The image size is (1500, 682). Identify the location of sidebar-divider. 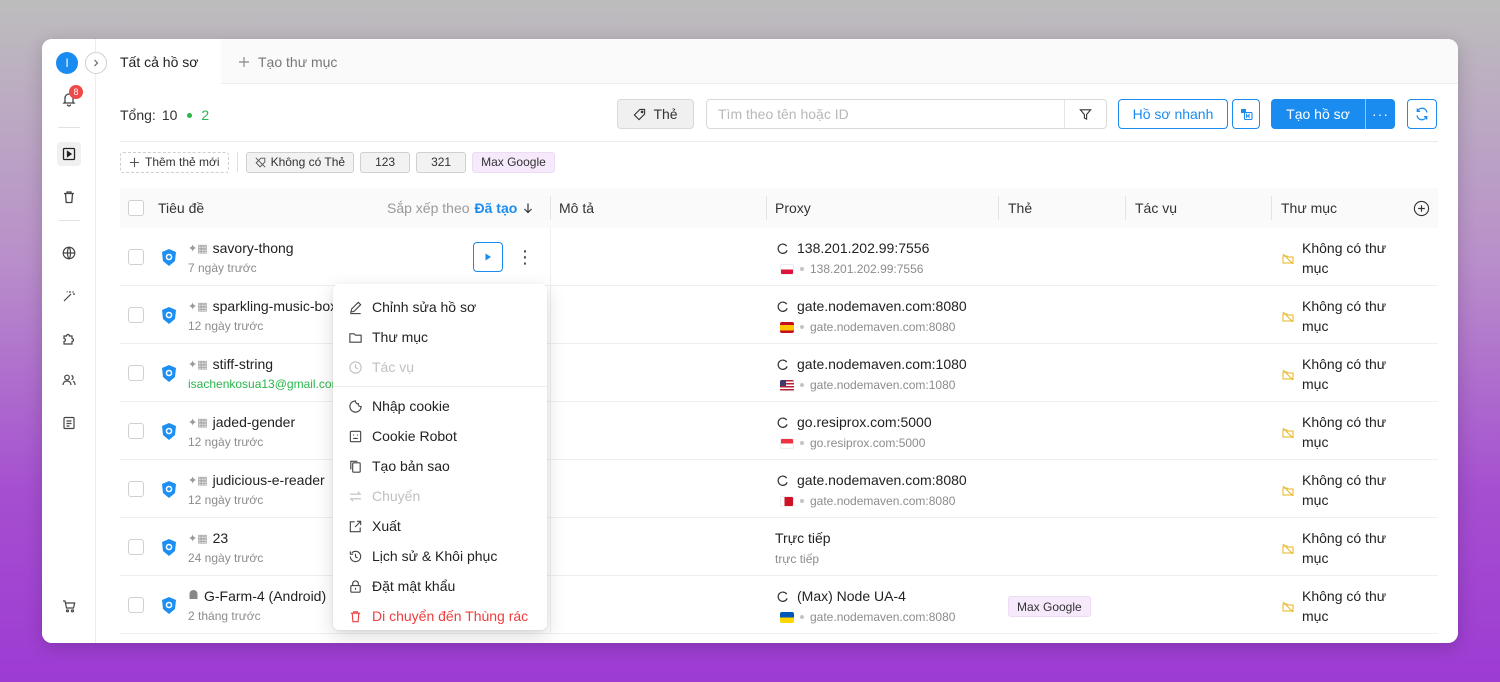
(69, 127).